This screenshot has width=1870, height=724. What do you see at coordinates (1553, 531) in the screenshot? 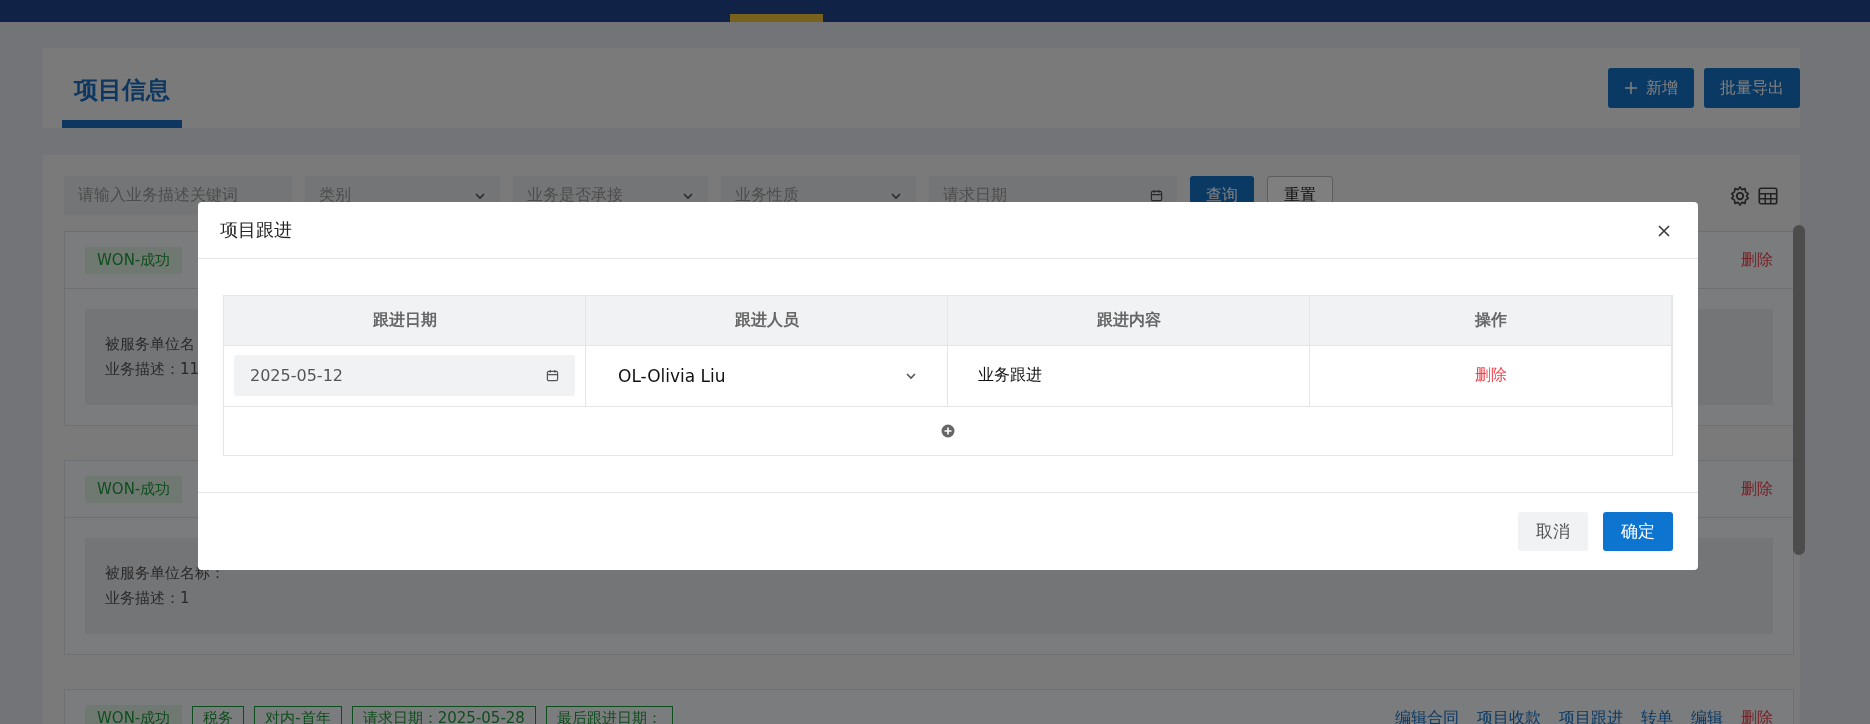
I see `cancel-button: 取消` at bounding box center [1553, 531].